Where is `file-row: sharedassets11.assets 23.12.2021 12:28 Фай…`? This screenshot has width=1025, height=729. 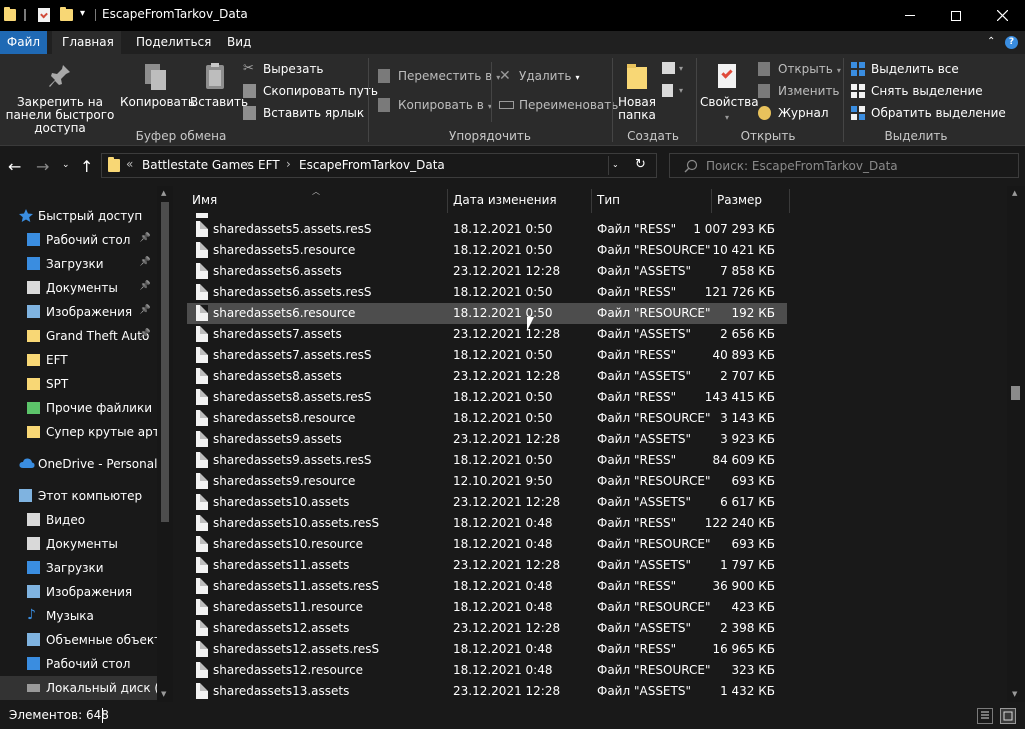
file-row: sharedassets11.assets 23.12.2021 12:28 Фай… is located at coordinates (487, 565).